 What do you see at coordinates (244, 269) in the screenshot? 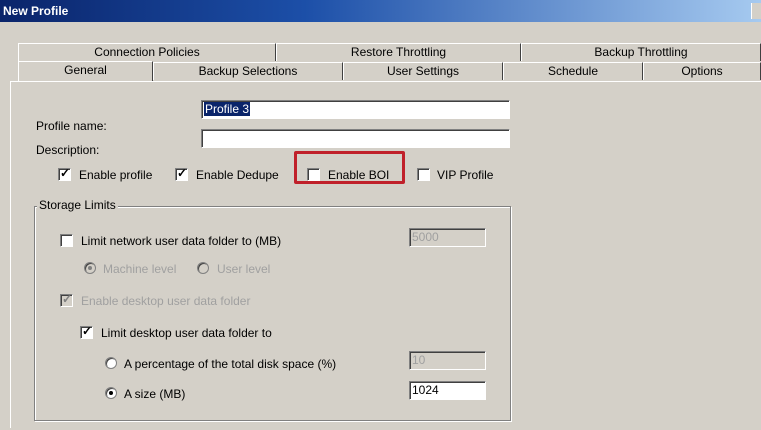
I see `user-level-label: User level` at bounding box center [244, 269].